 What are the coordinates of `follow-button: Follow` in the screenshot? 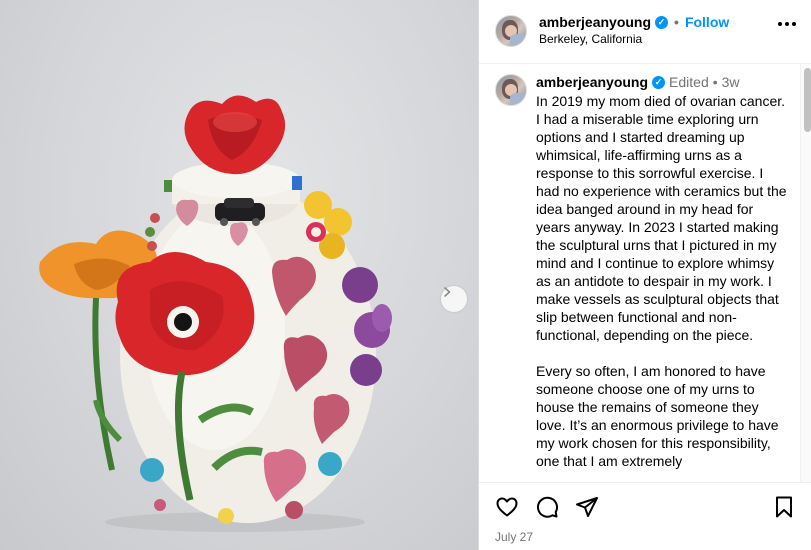 It's located at (707, 22).